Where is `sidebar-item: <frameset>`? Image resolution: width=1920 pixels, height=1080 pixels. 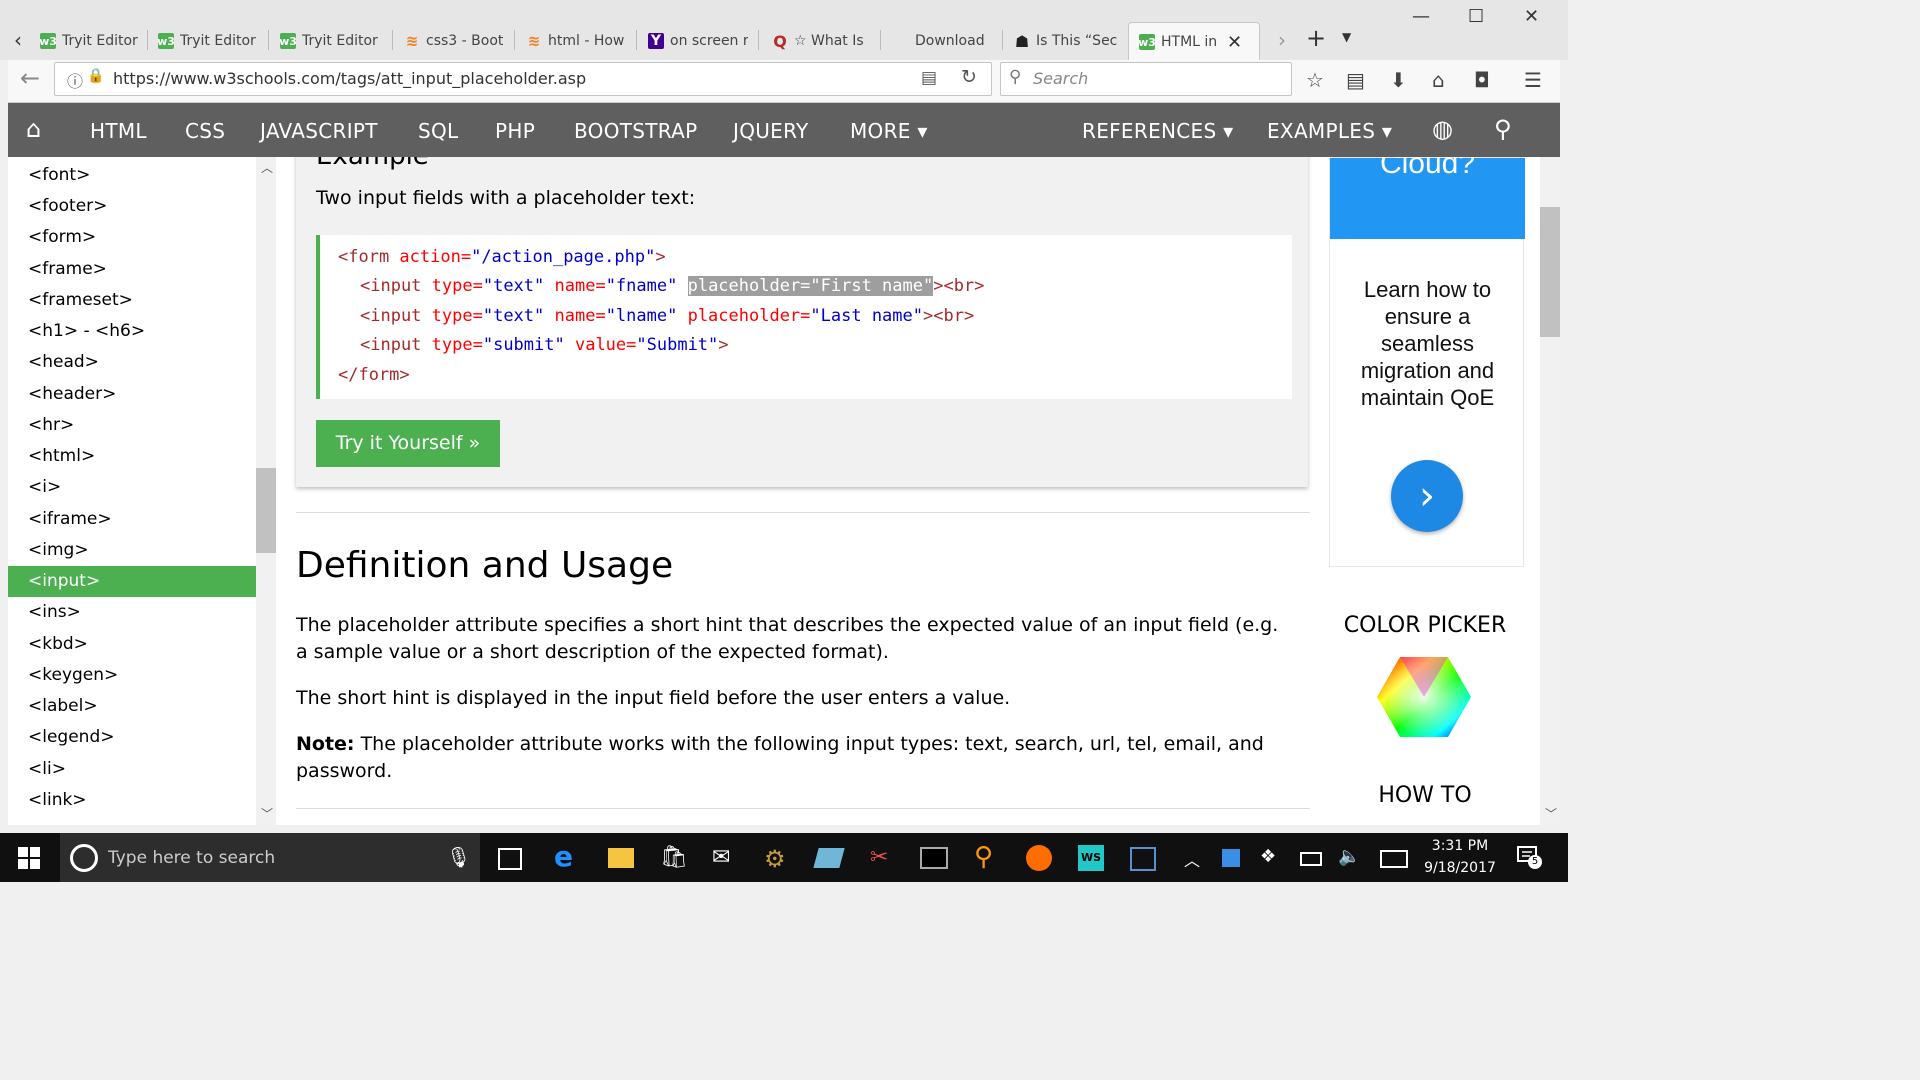
sidebar-item: <frameset> is located at coordinates (132, 300).